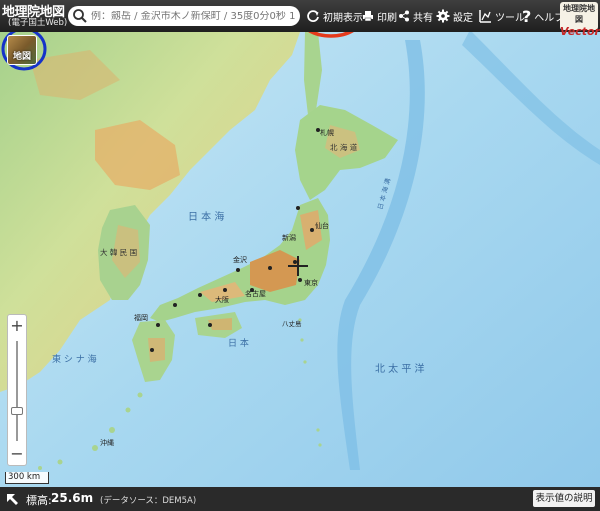 Image resolution: width=600 pixels, height=511 pixels. Describe the element at coordinates (580, 31) in the screenshot. I see `vector-badge-line2: Vector` at that location.